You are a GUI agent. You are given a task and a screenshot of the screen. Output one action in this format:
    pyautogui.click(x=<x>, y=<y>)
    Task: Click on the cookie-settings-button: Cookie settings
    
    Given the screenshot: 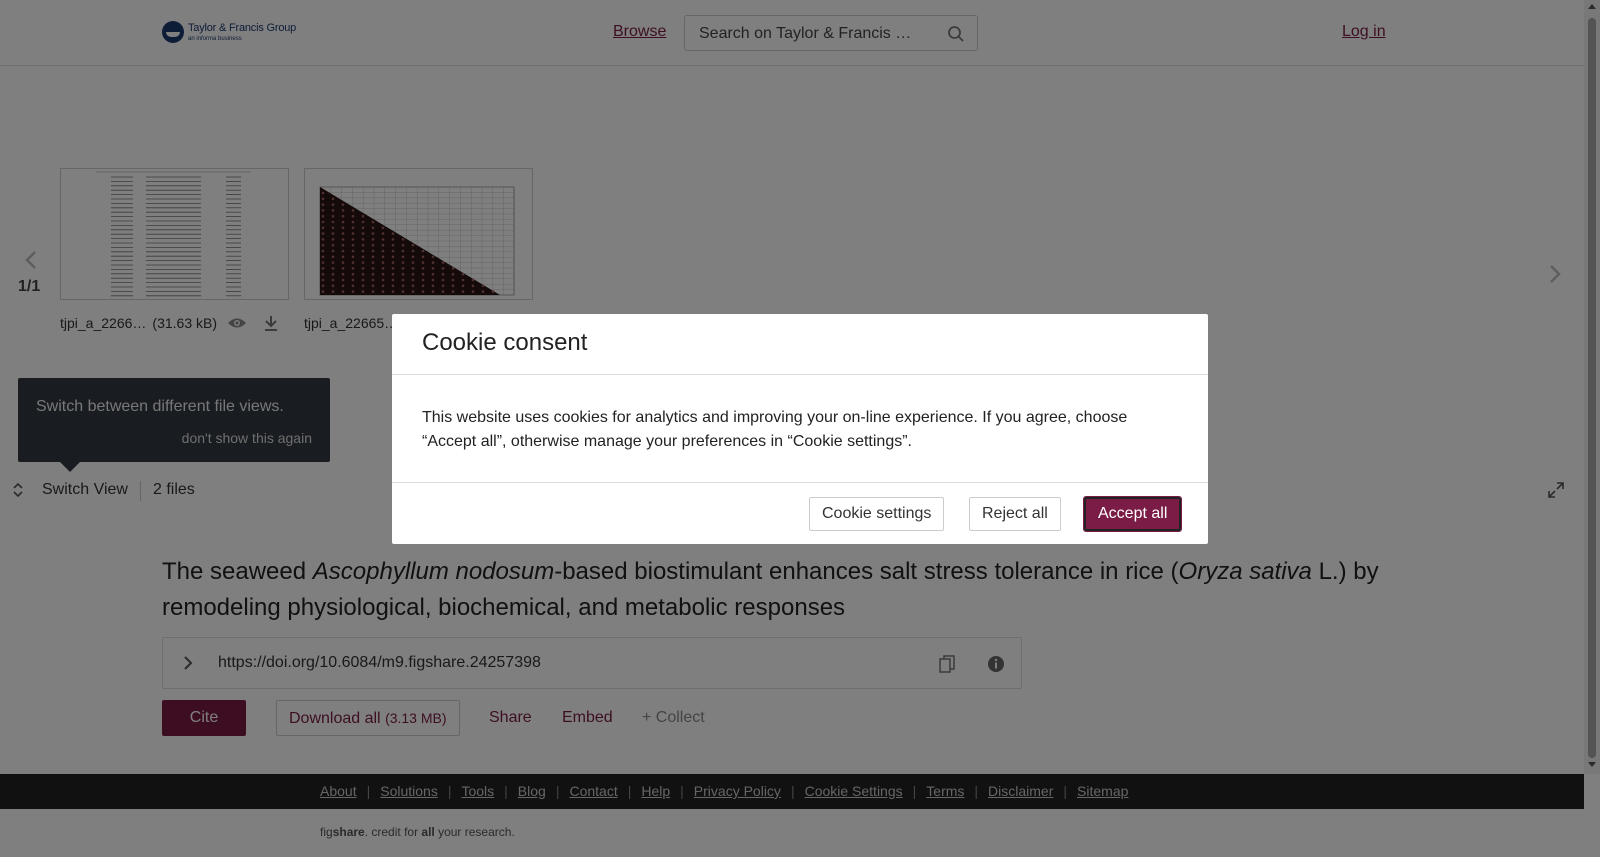 What is the action you would take?
    pyautogui.click(x=877, y=514)
    